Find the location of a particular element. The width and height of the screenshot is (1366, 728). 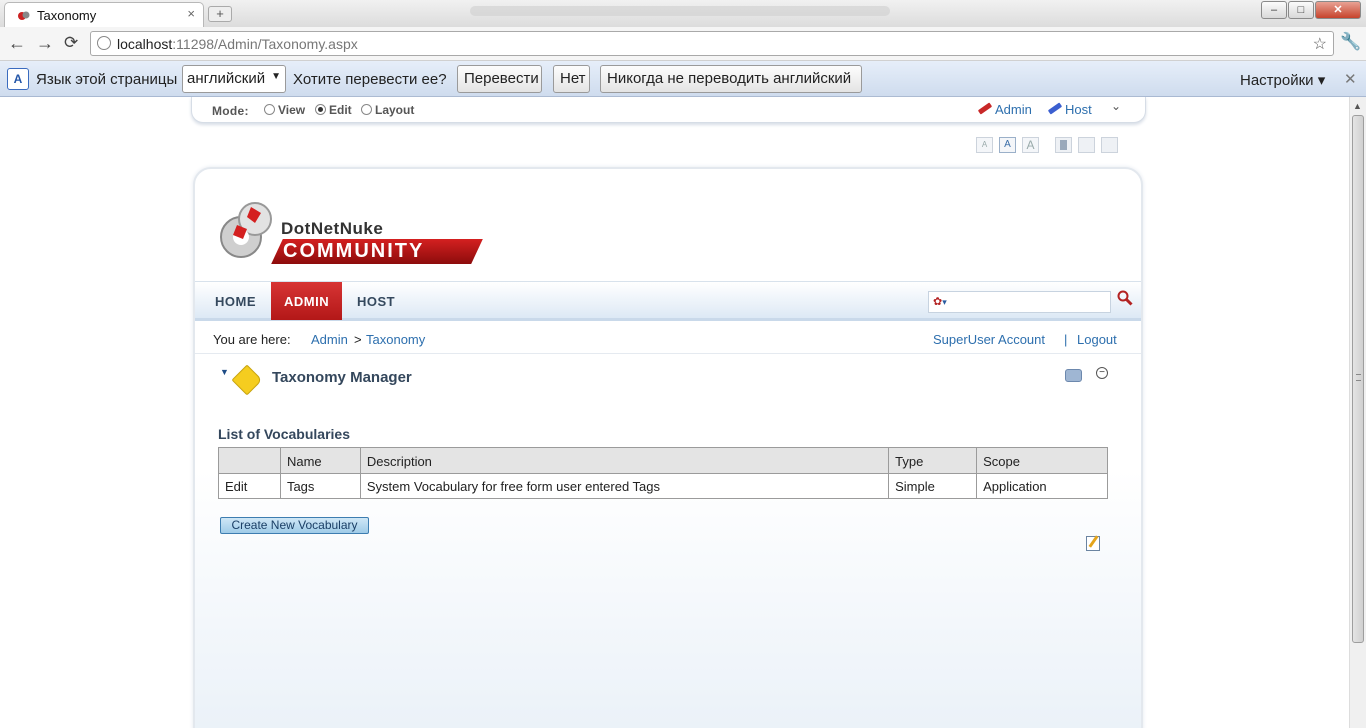

url-path: :11298/Admin/Taxonomy.aspx is located at coordinates (265, 44).